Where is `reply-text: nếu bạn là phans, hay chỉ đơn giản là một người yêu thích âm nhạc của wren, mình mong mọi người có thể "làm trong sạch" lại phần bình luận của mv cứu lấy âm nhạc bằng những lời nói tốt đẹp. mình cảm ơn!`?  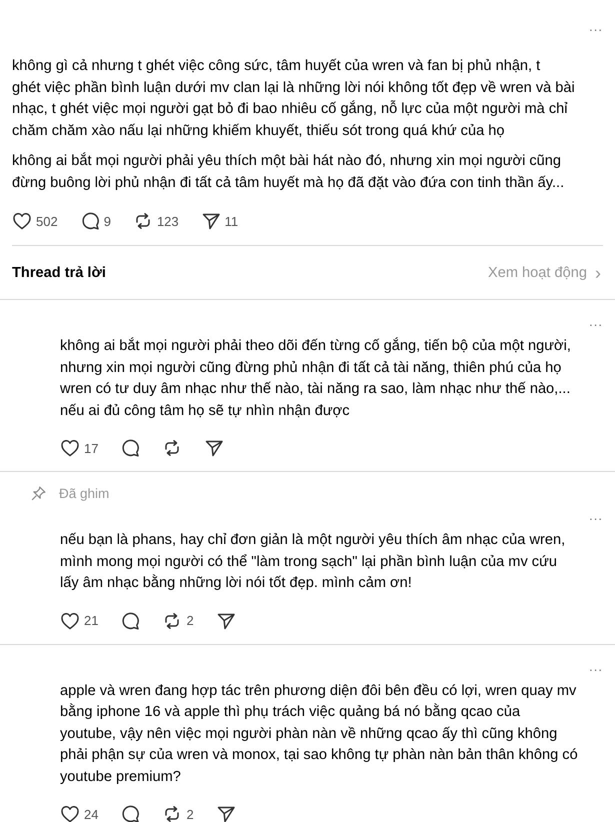 reply-text: nếu bạn là phans, hay chỉ đơn giản là một người yêu thích âm nhạc của wren, mình mong mọi người có thể "làm trong sạch" lại phần bình luận của mv cứu lấy âm nhạc bằng những lời nói tốt đẹp. mình cảm ơn! is located at coordinates (313, 562).